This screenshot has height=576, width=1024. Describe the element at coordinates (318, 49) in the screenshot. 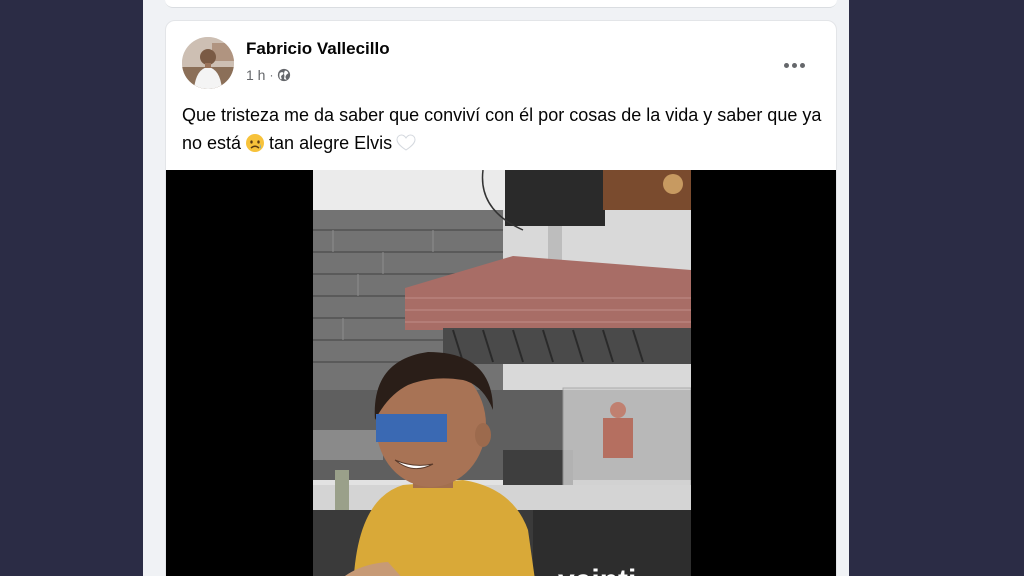

I see `author-name: Fabricio Vallecillo` at that location.